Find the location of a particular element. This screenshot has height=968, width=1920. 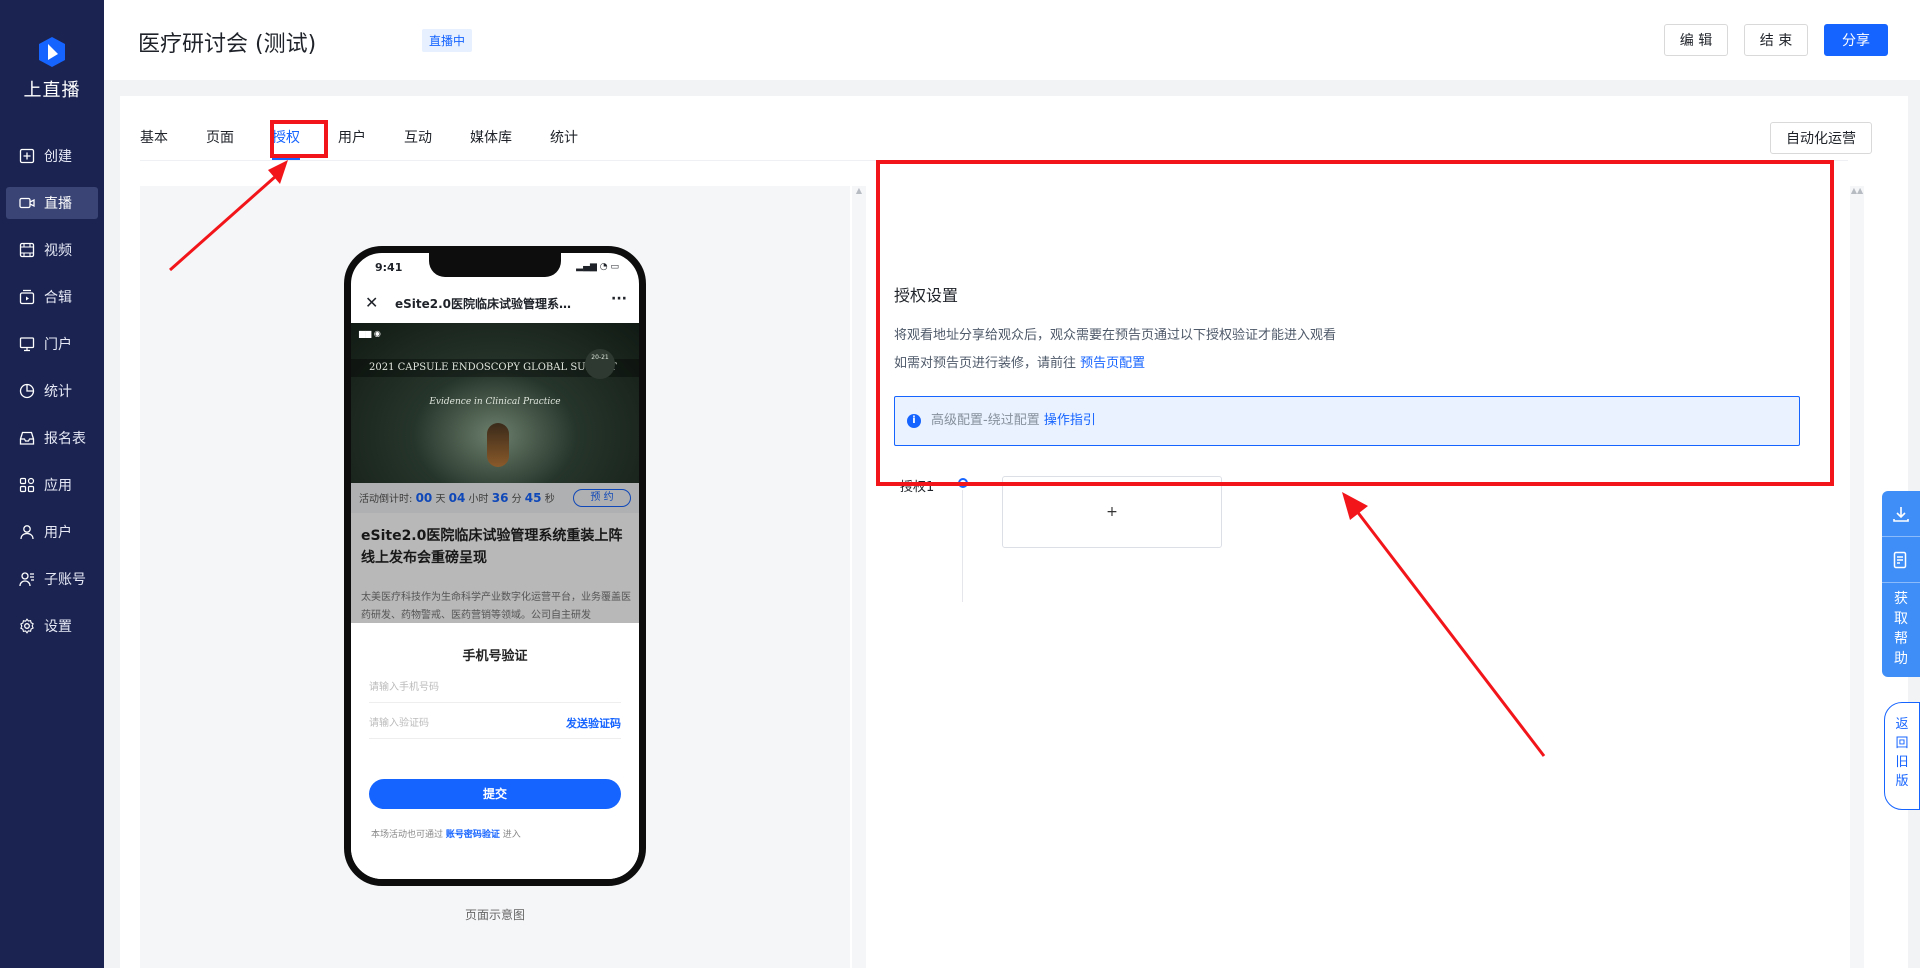

sheet-title: 手机号验证 is located at coordinates (495, 656).